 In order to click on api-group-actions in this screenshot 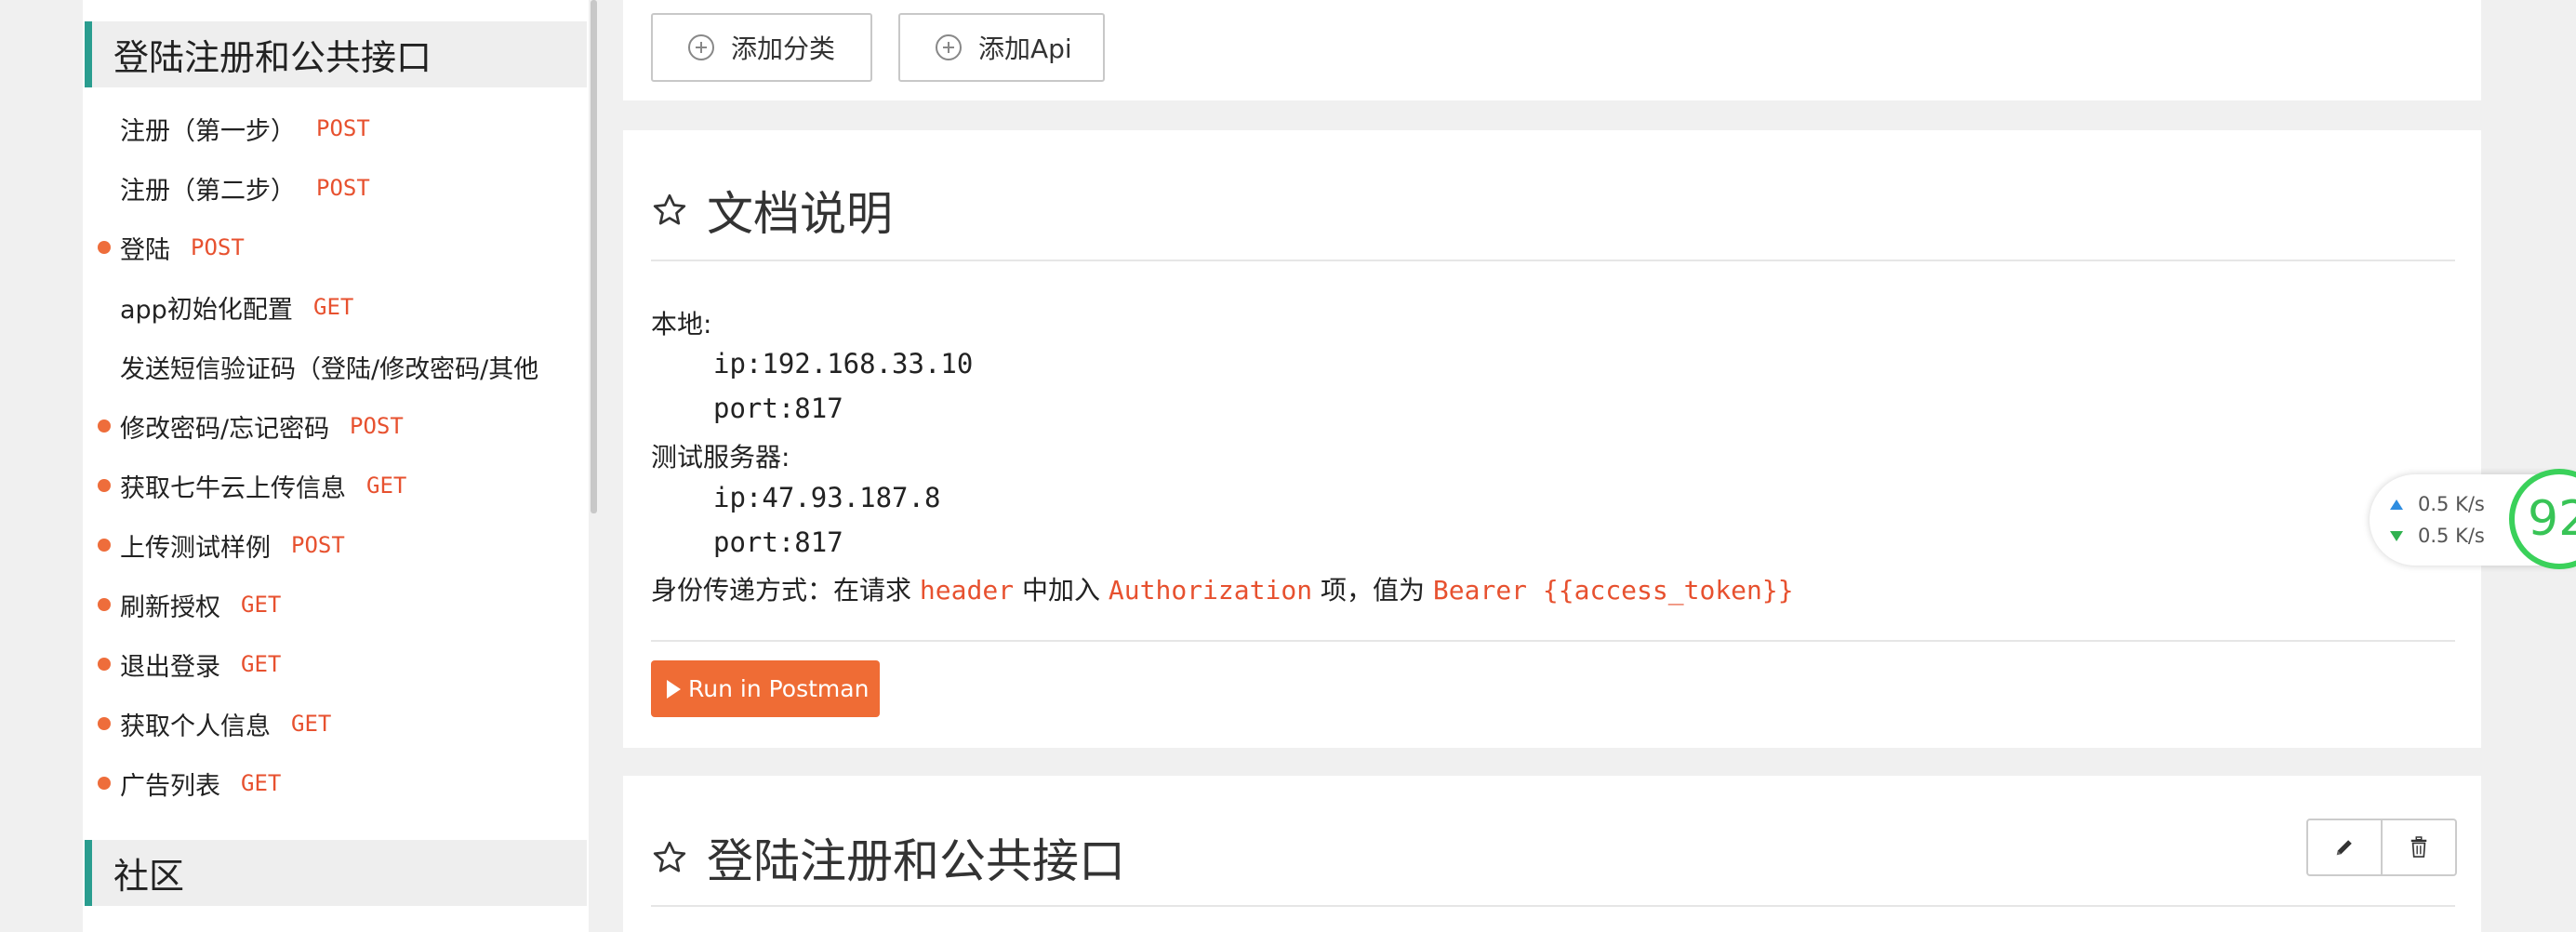, I will do `click(2381, 847)`.